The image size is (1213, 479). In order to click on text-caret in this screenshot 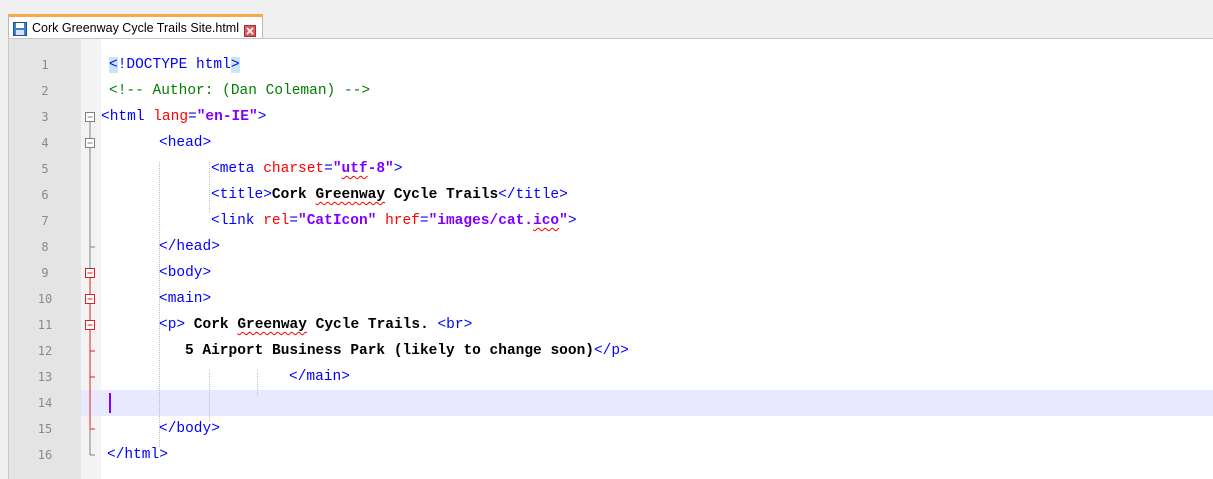, I will do `click(110, 403)`.